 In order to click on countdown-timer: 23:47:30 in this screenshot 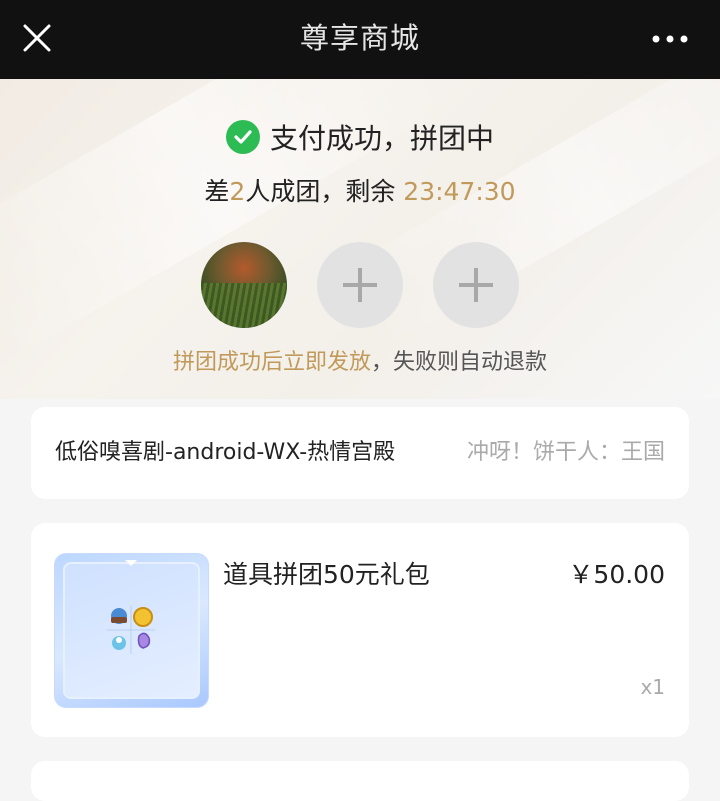, I will do `click(459, 191)`.